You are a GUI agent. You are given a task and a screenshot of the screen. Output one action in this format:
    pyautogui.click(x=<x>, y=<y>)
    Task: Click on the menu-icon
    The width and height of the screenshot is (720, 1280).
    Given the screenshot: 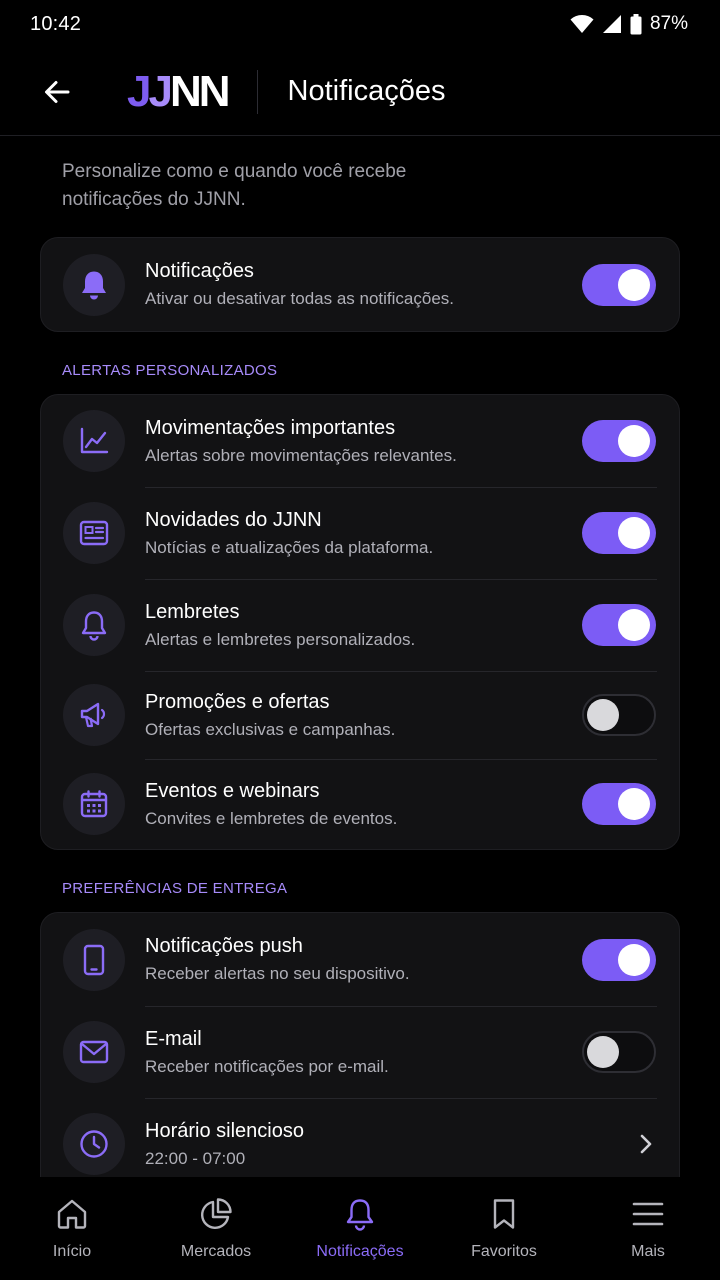 What is the action you would take?
    pyautogui.click(x=648, y=1214)
    